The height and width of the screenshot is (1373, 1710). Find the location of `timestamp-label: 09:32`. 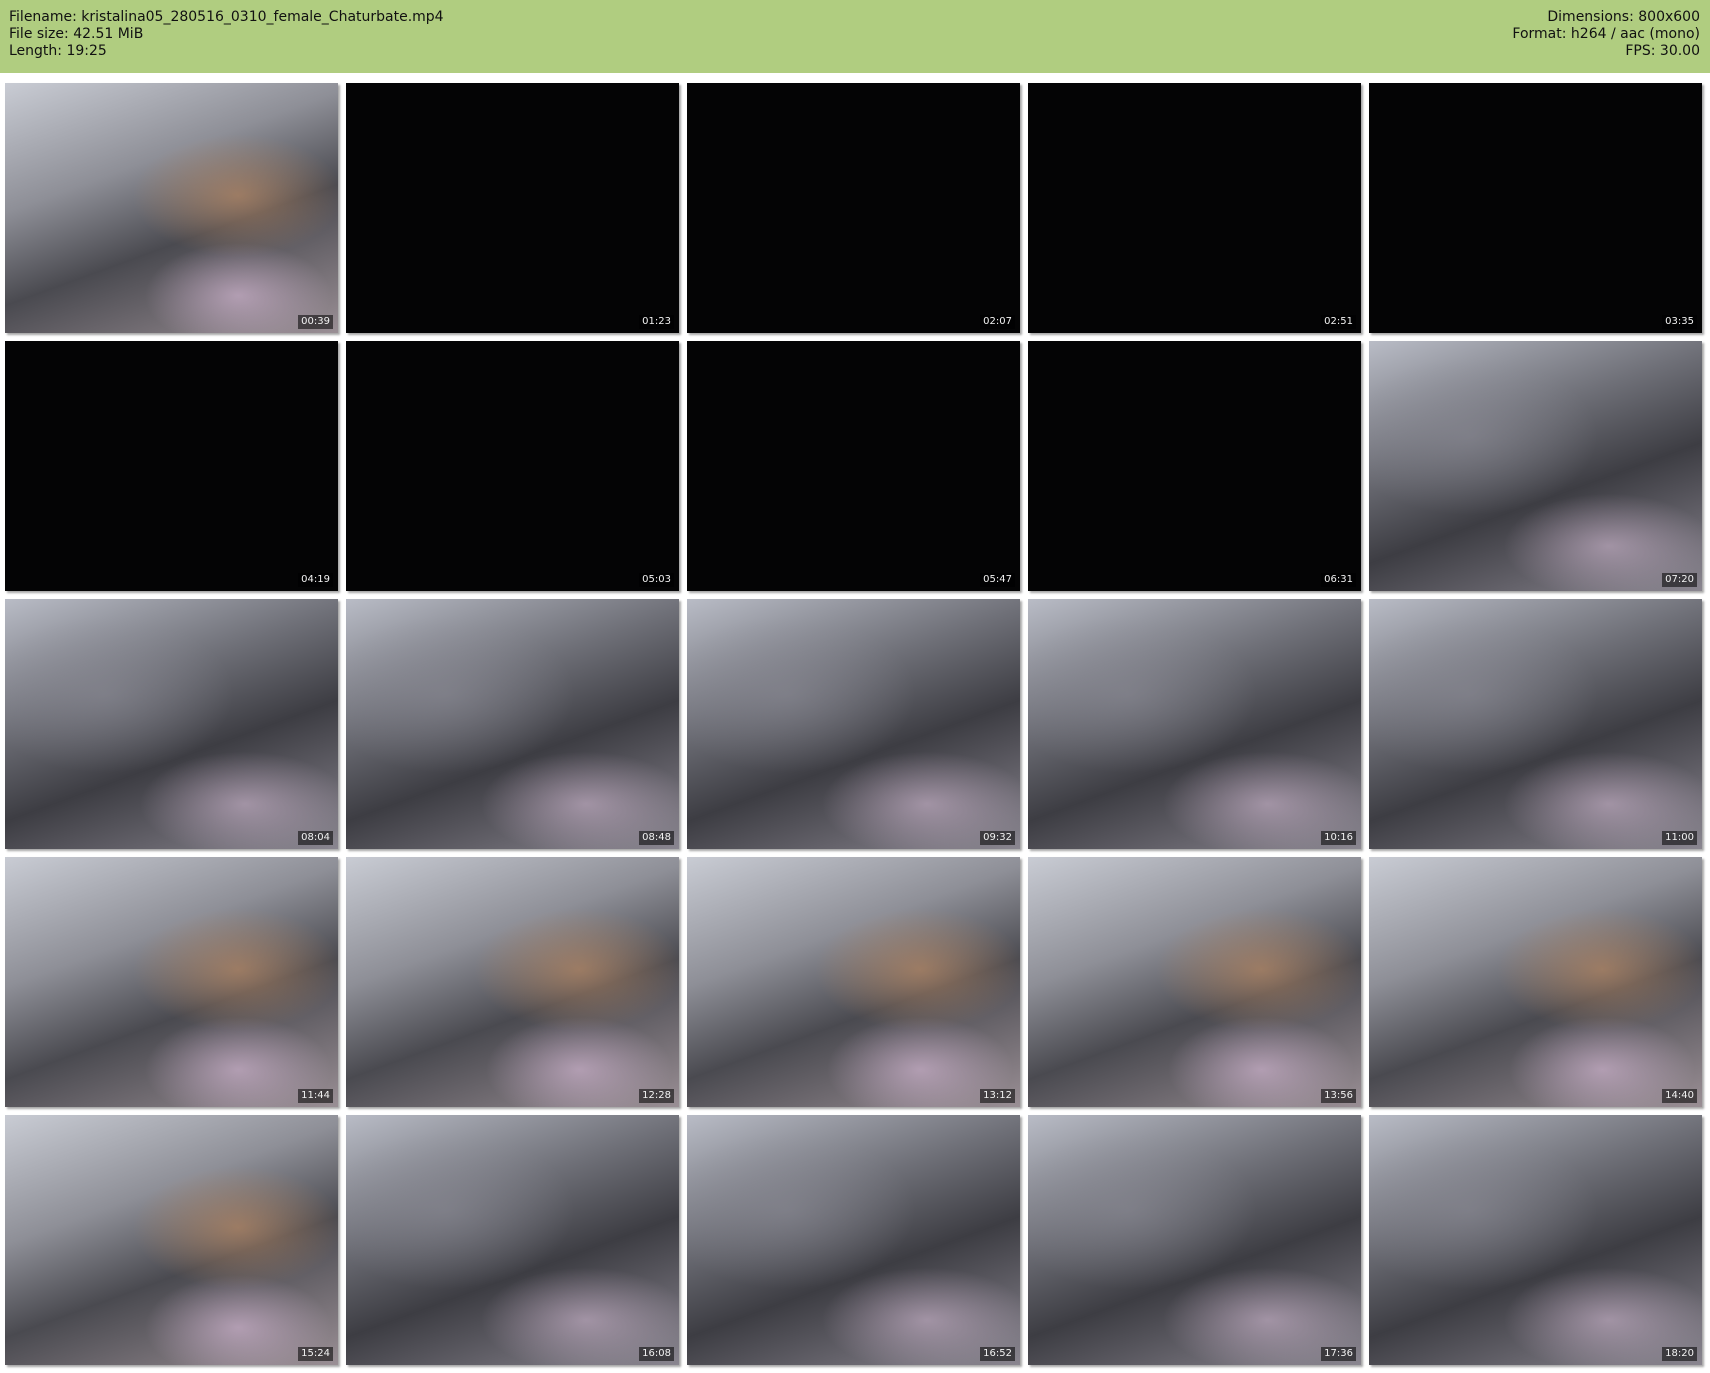

timestamp-label: 09:32 is located at coordinates (997, 838).